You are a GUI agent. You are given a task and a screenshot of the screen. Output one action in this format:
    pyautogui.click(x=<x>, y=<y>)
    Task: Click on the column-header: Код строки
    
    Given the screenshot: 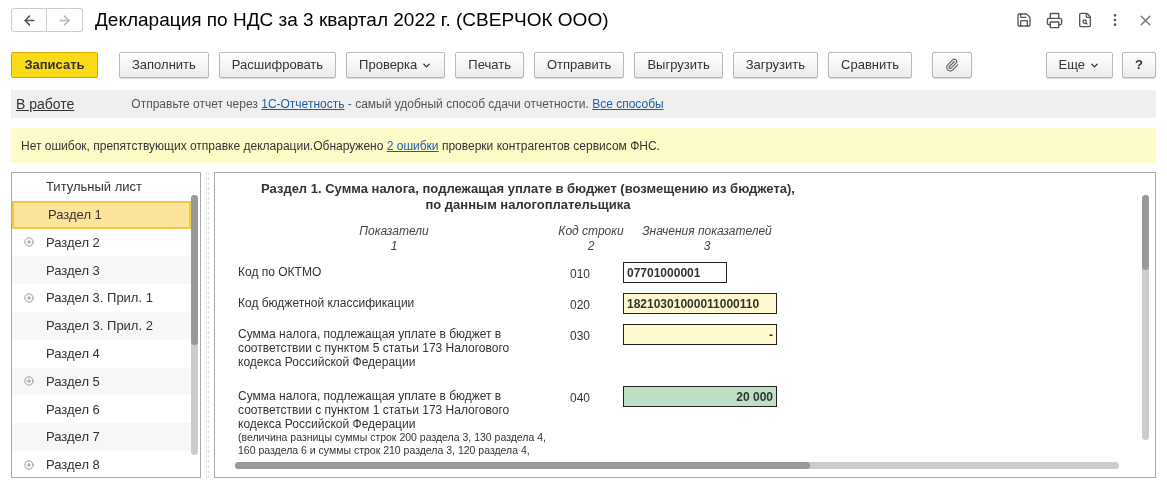 What is the action you would take?
    pyautogui.click(x=591, y=231)
    